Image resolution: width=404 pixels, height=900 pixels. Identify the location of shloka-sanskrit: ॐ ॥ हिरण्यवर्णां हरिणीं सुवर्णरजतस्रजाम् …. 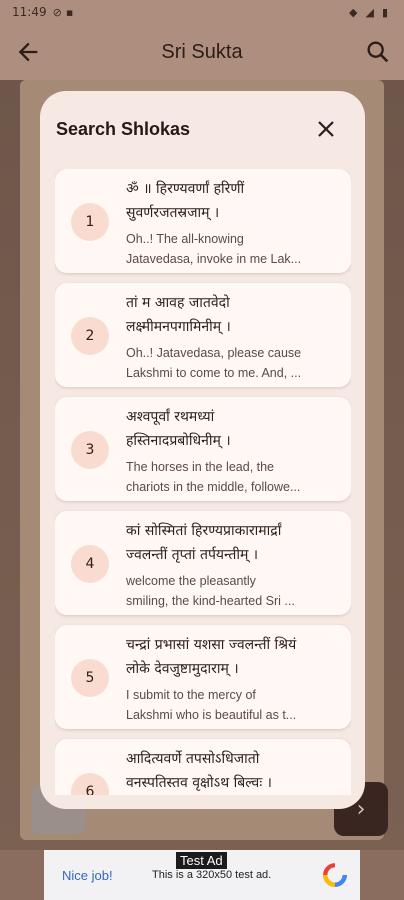
(185, 201).